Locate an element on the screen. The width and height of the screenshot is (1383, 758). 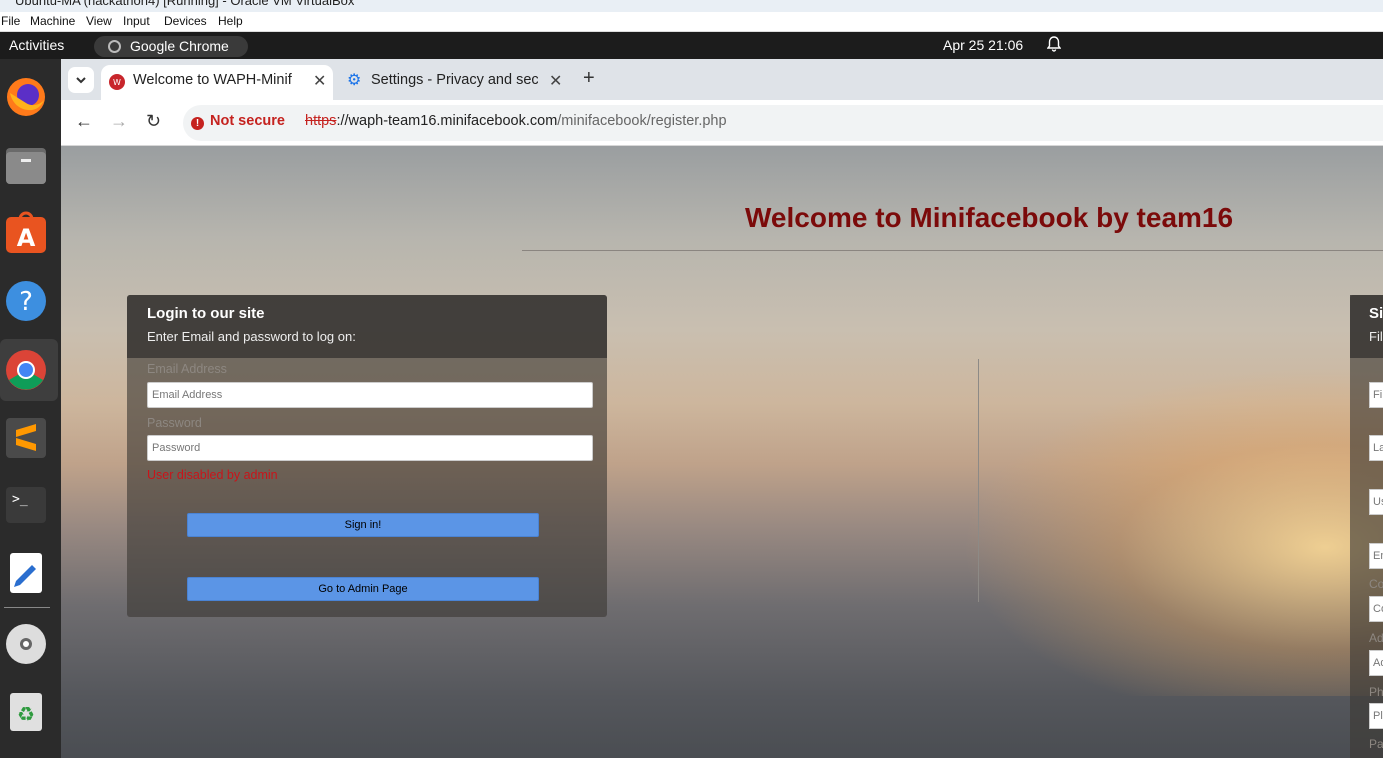
page-title: Welcome to Minifacebook by team16 is located at coordinates (989, 217).